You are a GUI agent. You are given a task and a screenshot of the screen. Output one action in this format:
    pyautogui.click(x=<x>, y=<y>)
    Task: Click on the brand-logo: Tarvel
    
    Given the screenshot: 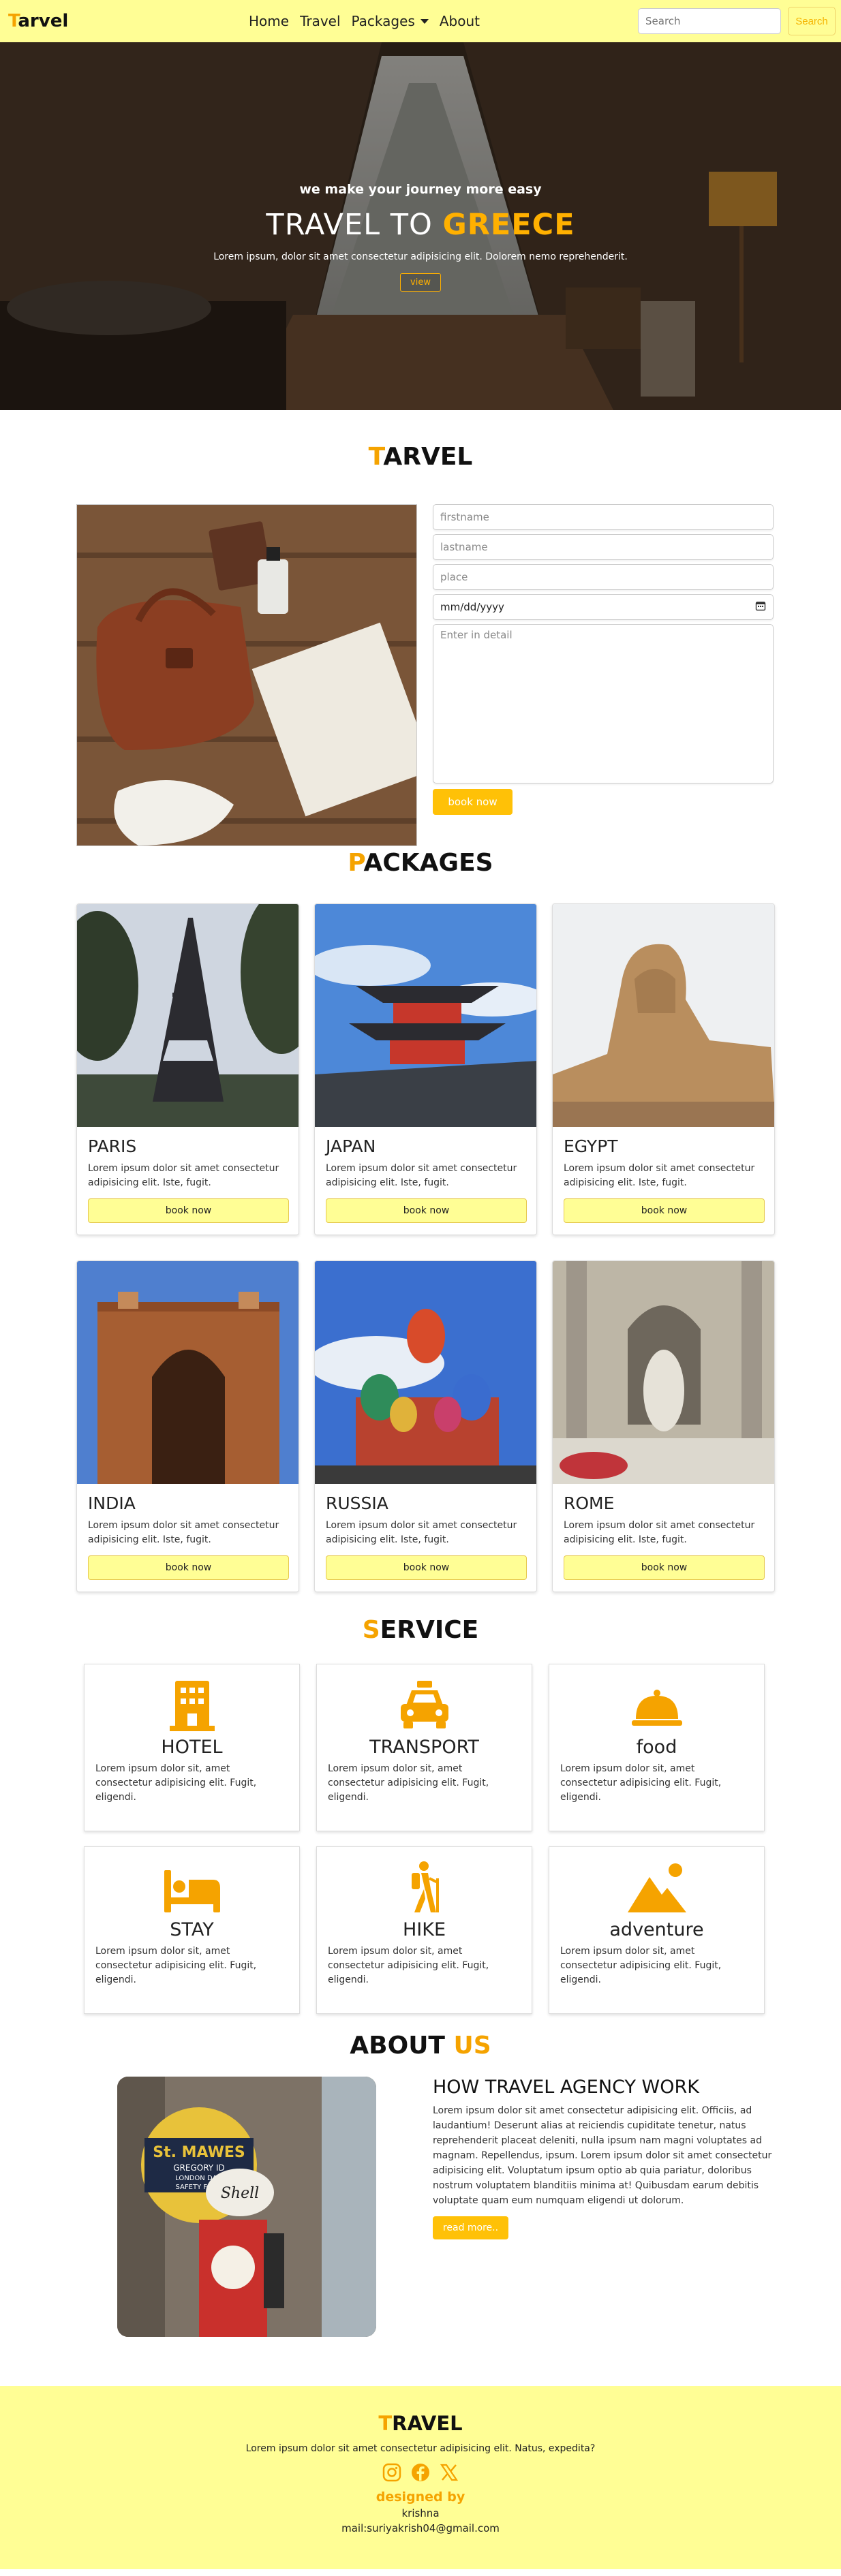 What is the action you would take?
    pyautogui.click(x=38, y=21)
    